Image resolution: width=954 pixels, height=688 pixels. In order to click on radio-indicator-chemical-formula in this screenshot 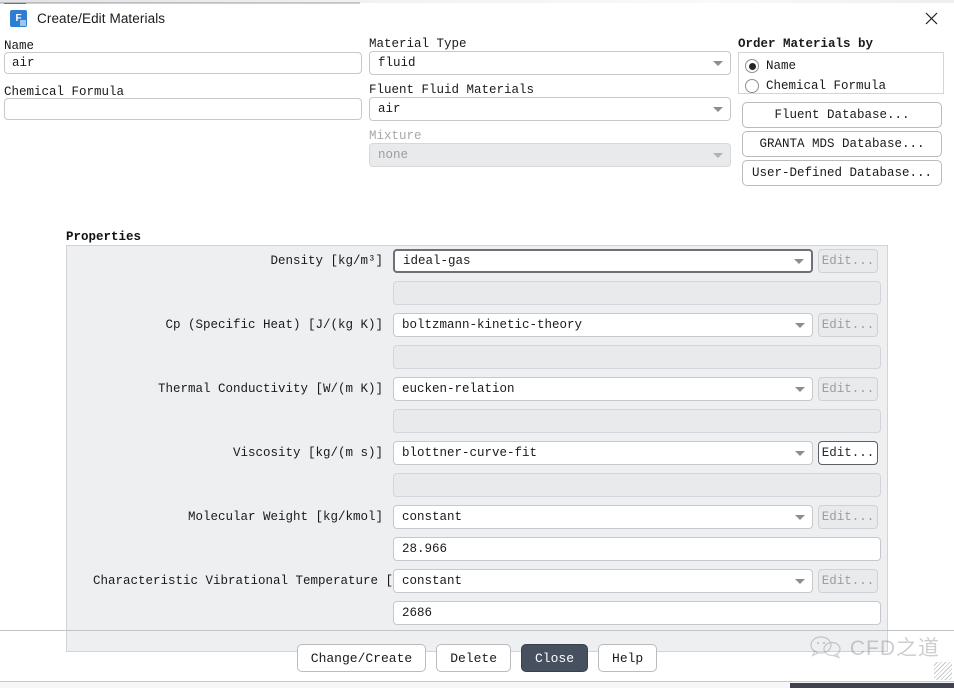, I will do `click(752, 86)`.